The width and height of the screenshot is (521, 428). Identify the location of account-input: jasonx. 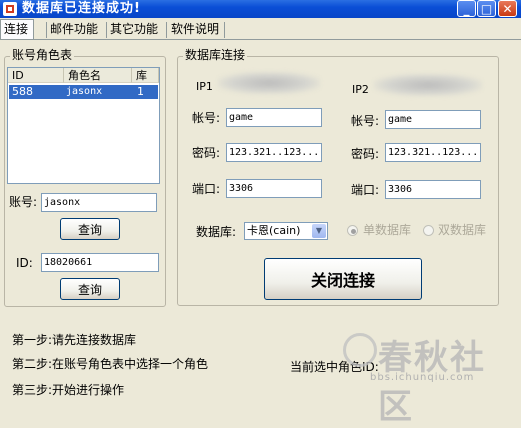
(99, 202).